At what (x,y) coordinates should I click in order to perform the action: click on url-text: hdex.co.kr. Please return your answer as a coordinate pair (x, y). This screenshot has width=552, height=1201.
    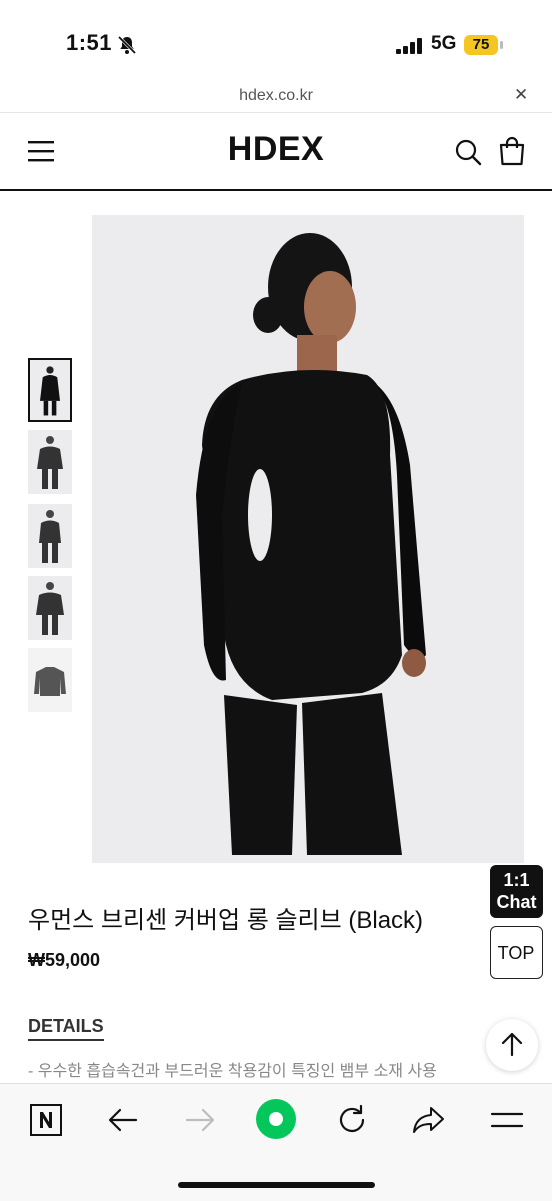
    Looking at the image, I should click on (276, 96).